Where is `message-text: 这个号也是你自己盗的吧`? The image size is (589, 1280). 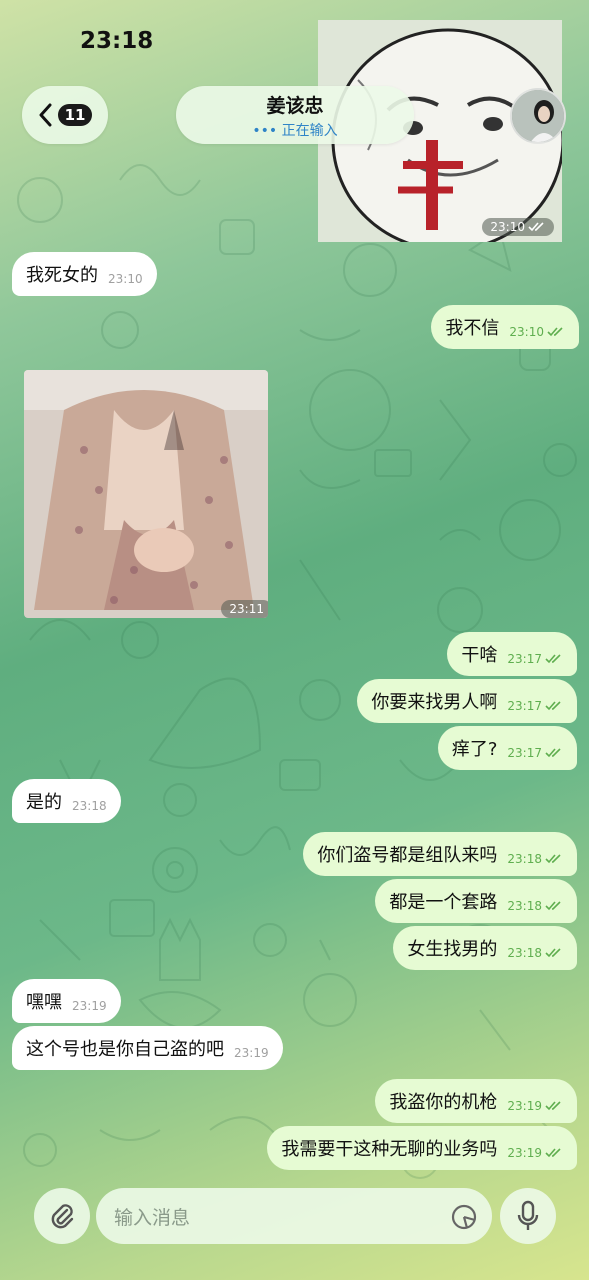 message-text: 这个号也是你自己盗的吧 is located at coordinates (125, 1049).